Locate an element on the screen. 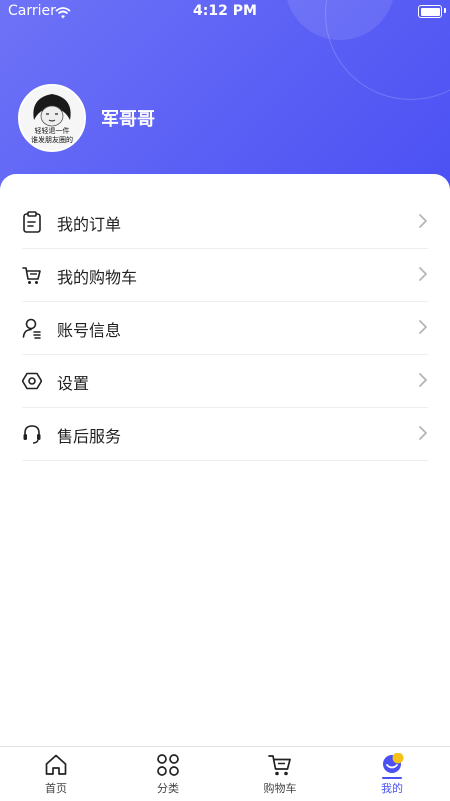  menu-item-label: 我的订单 is located at coordinates (89, 224).